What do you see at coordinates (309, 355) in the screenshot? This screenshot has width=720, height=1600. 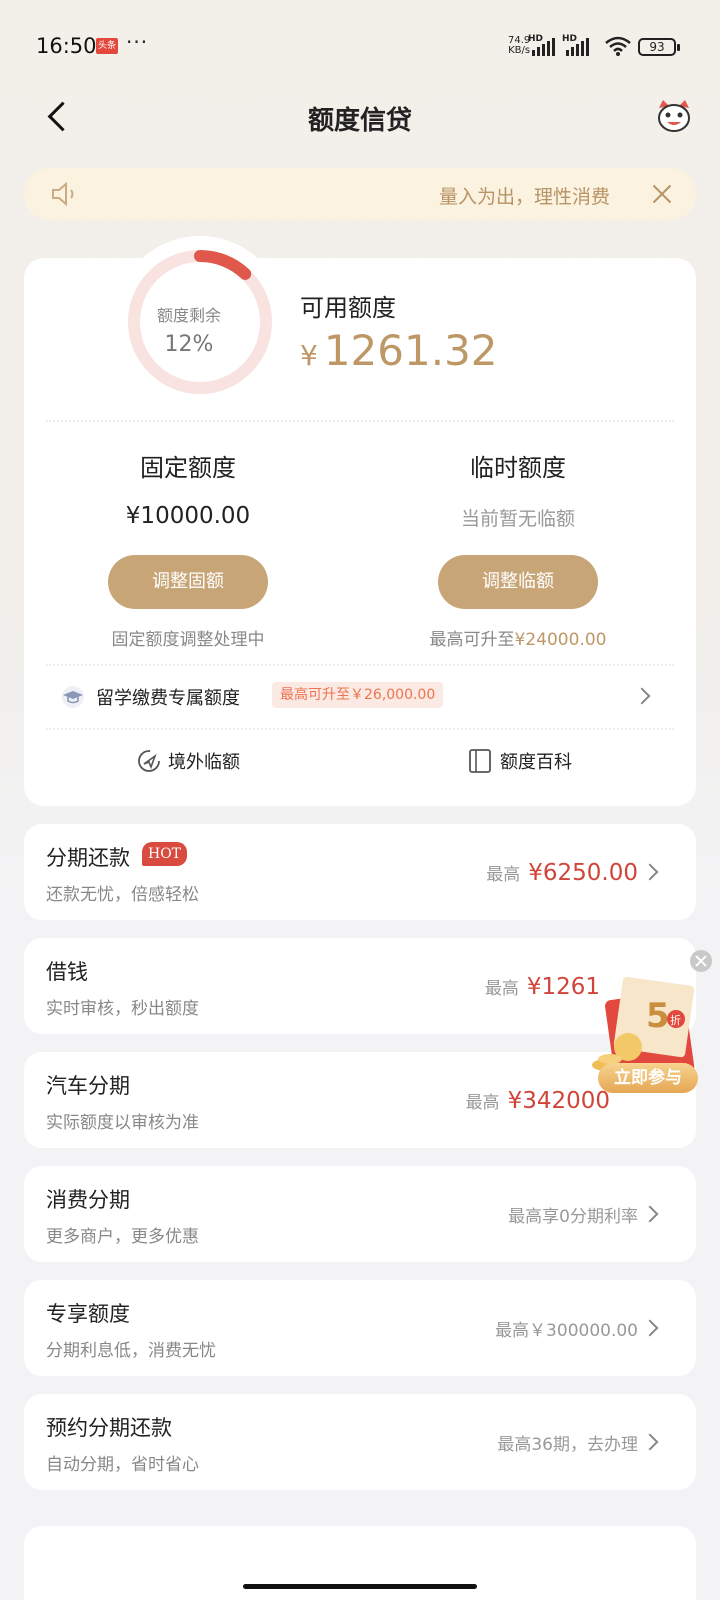 I see `currency-symbol: ¥` at bounding box center [309, 355].